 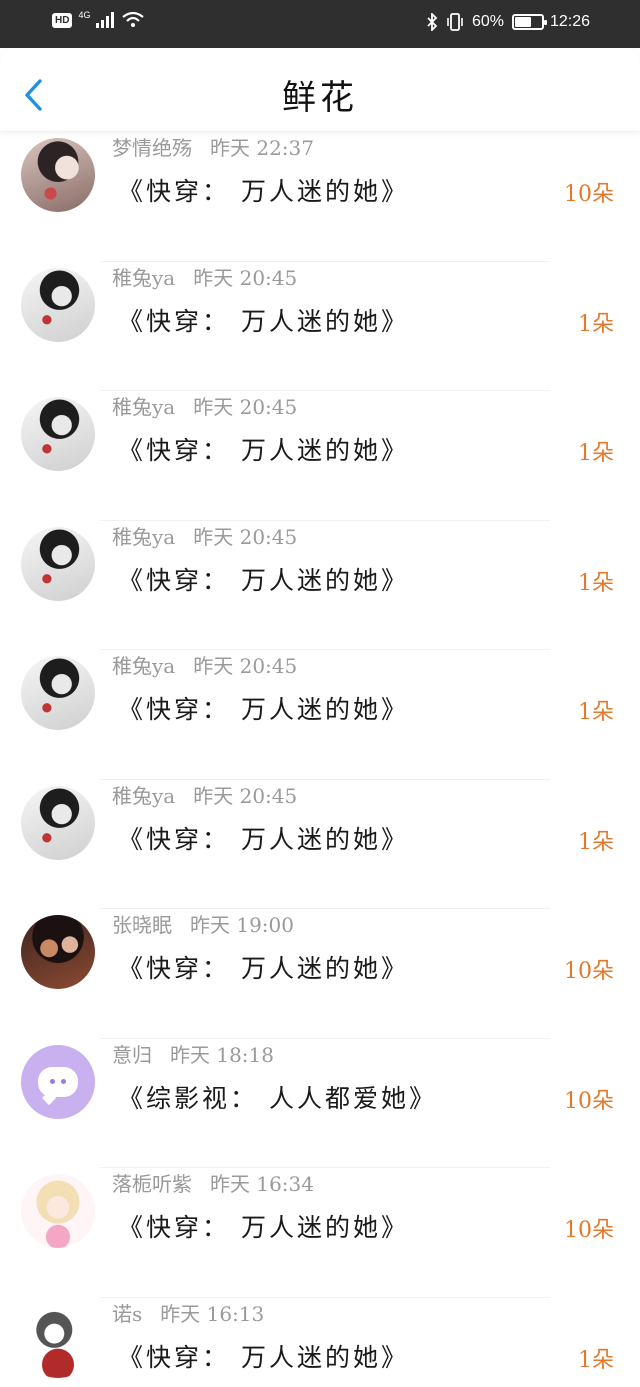 I want to click on item-meta: 张晓眠 昨天 19:00, so click(x=203, y=923).